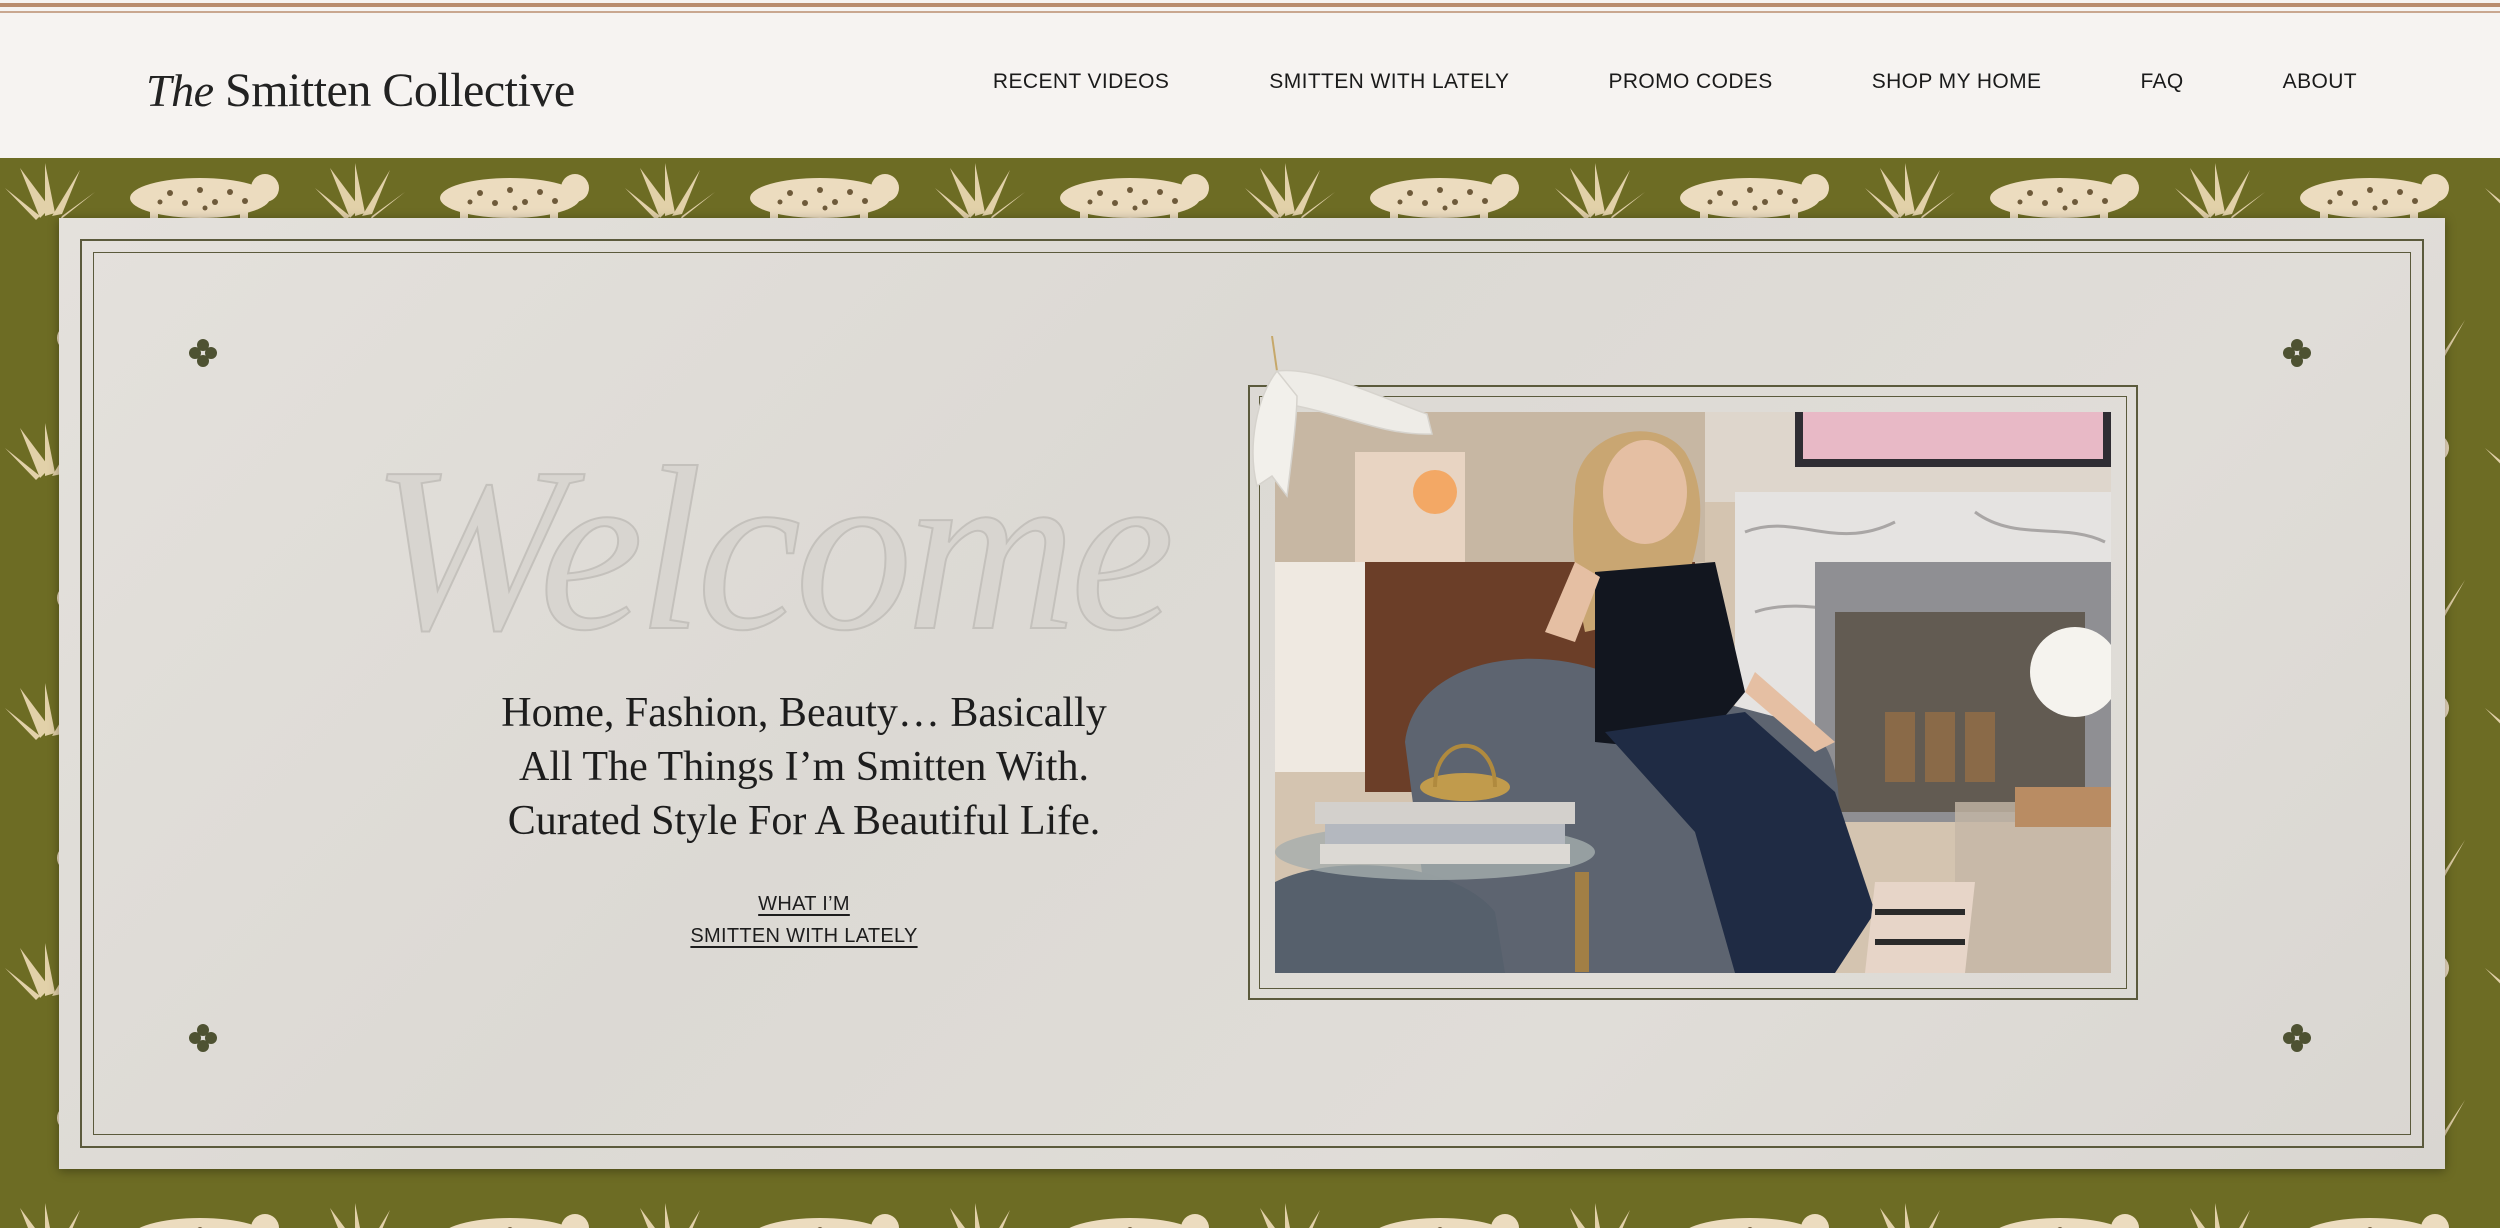  What do you see at coordinates (1081, 82) in the screenshot?
I see `nav-recent-videos: RECENT VIDEOS` at bounding box center [1081, 82].